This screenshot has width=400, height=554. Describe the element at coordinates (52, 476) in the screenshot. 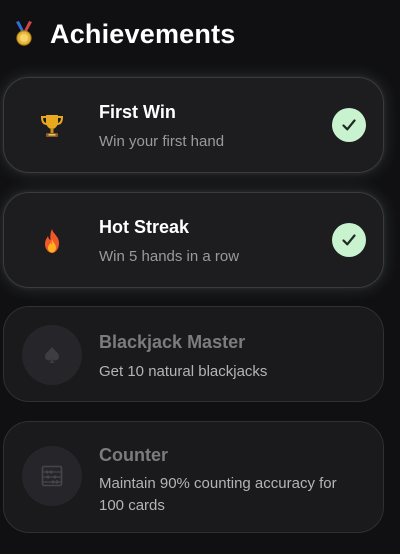

I see `abacus-icon` at that location.